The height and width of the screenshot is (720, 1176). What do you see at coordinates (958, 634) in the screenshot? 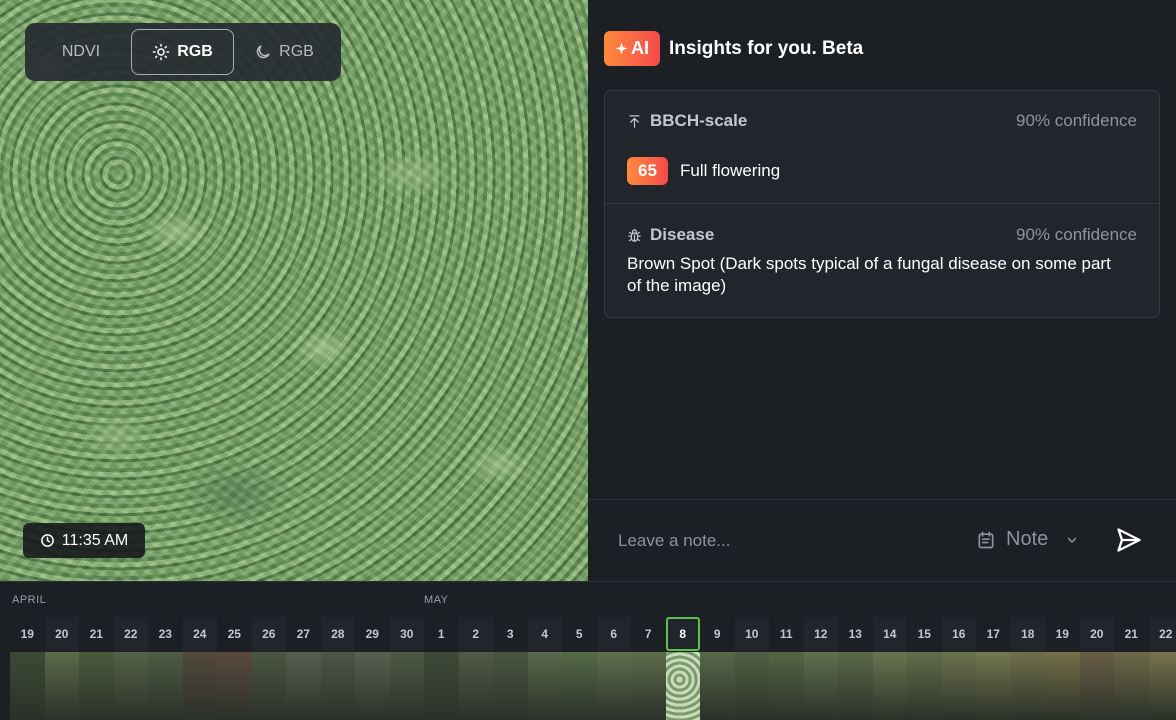
I see `timeline-day: 16` at bounding box center [958, 634].